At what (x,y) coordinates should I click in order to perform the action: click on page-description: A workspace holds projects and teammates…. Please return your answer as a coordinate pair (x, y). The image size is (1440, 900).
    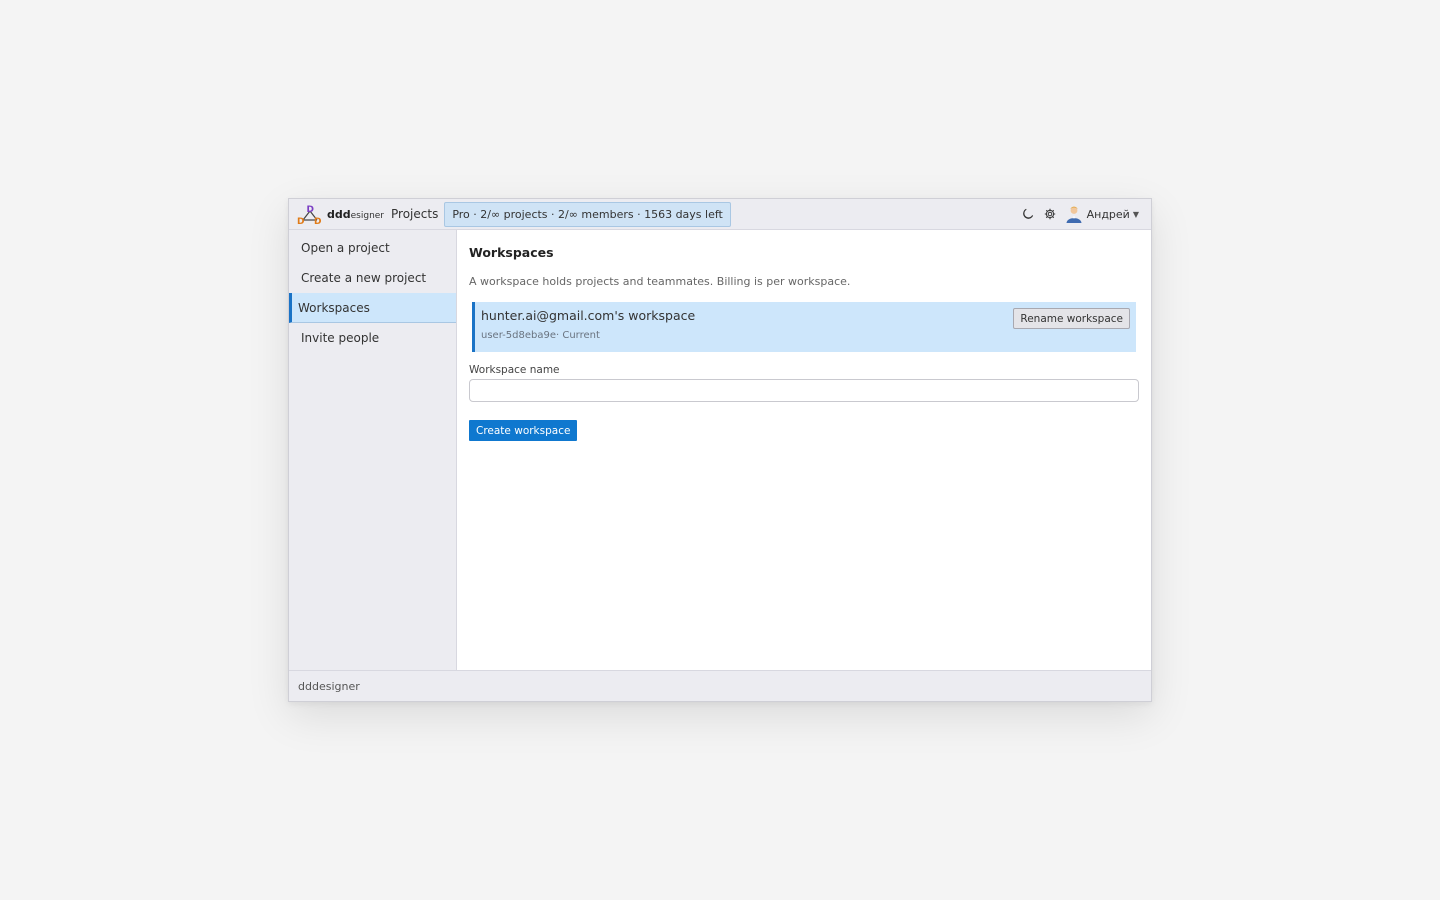
    Looking at the image, I should click on (660, 281).